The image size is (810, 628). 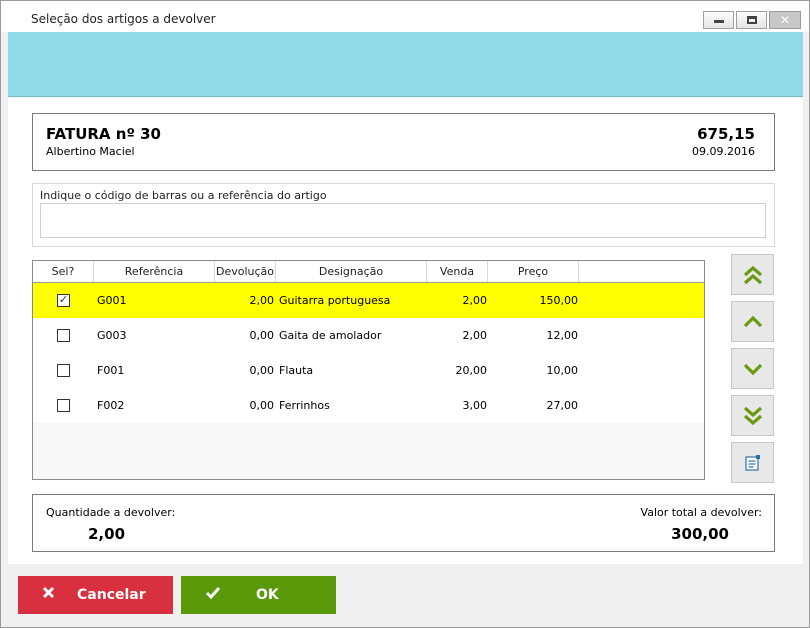 I want to click on ok-button: OK, so click(x=258, y=595).